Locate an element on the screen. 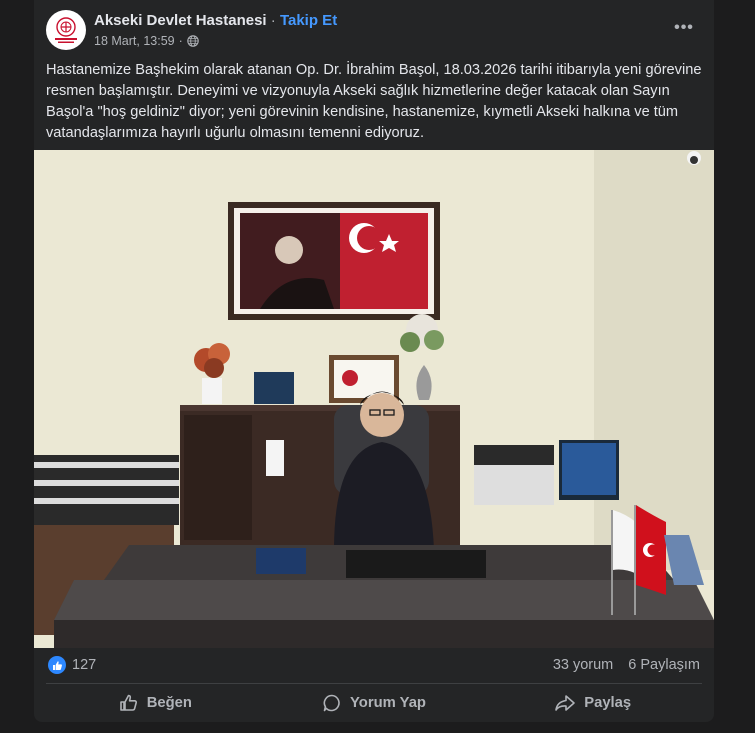  follow-button: Takip Et is located at coordinates (308, 20).